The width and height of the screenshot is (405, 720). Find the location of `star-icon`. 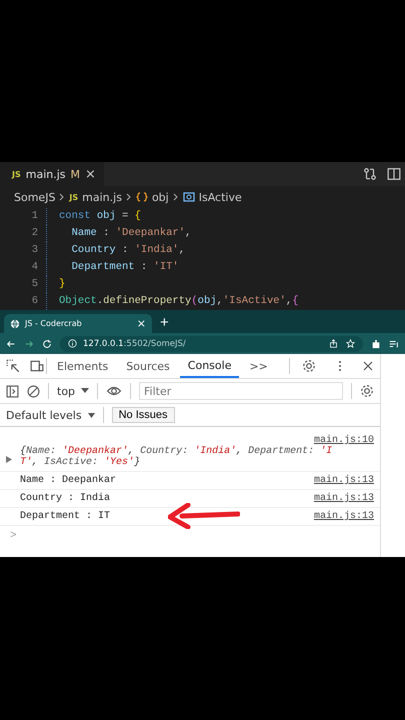

star-icon is located at coordinates (350, 343).